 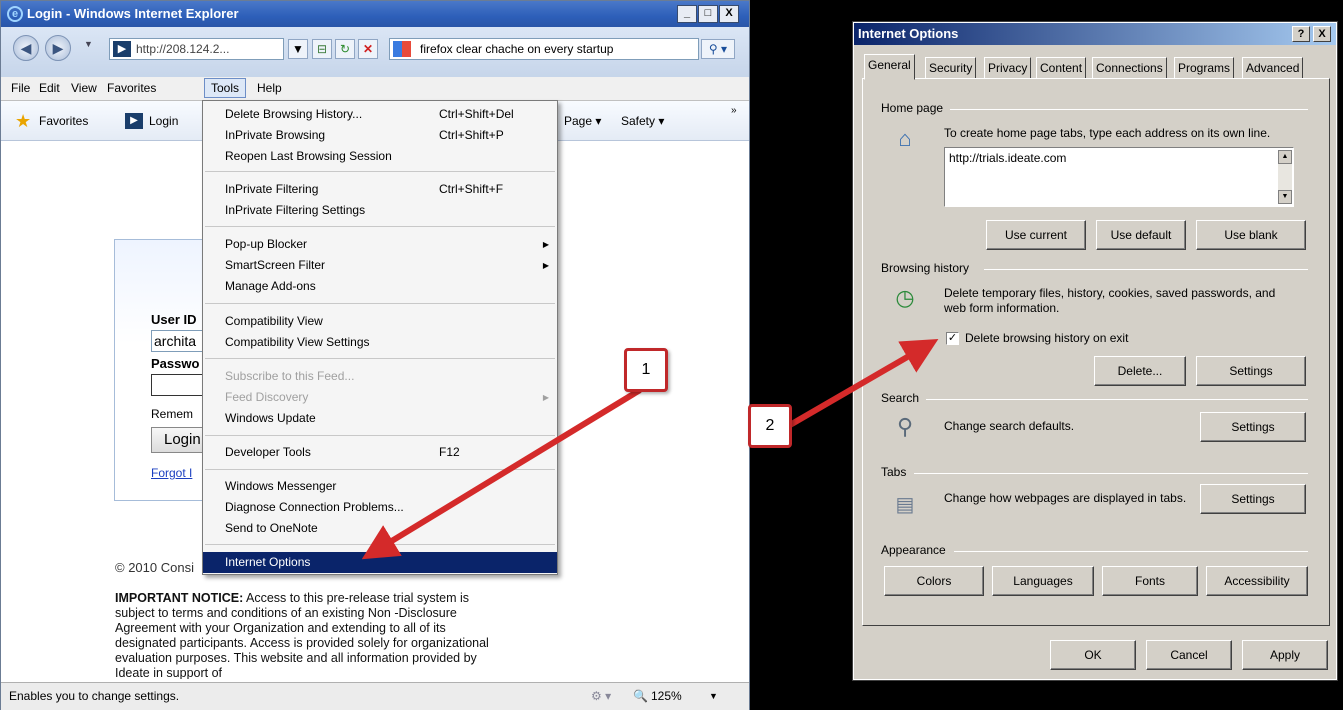 What do you see at coordinates (650, 449) in the screenshot?
I see `annotation-arrows` at bounding box center [650, 449].